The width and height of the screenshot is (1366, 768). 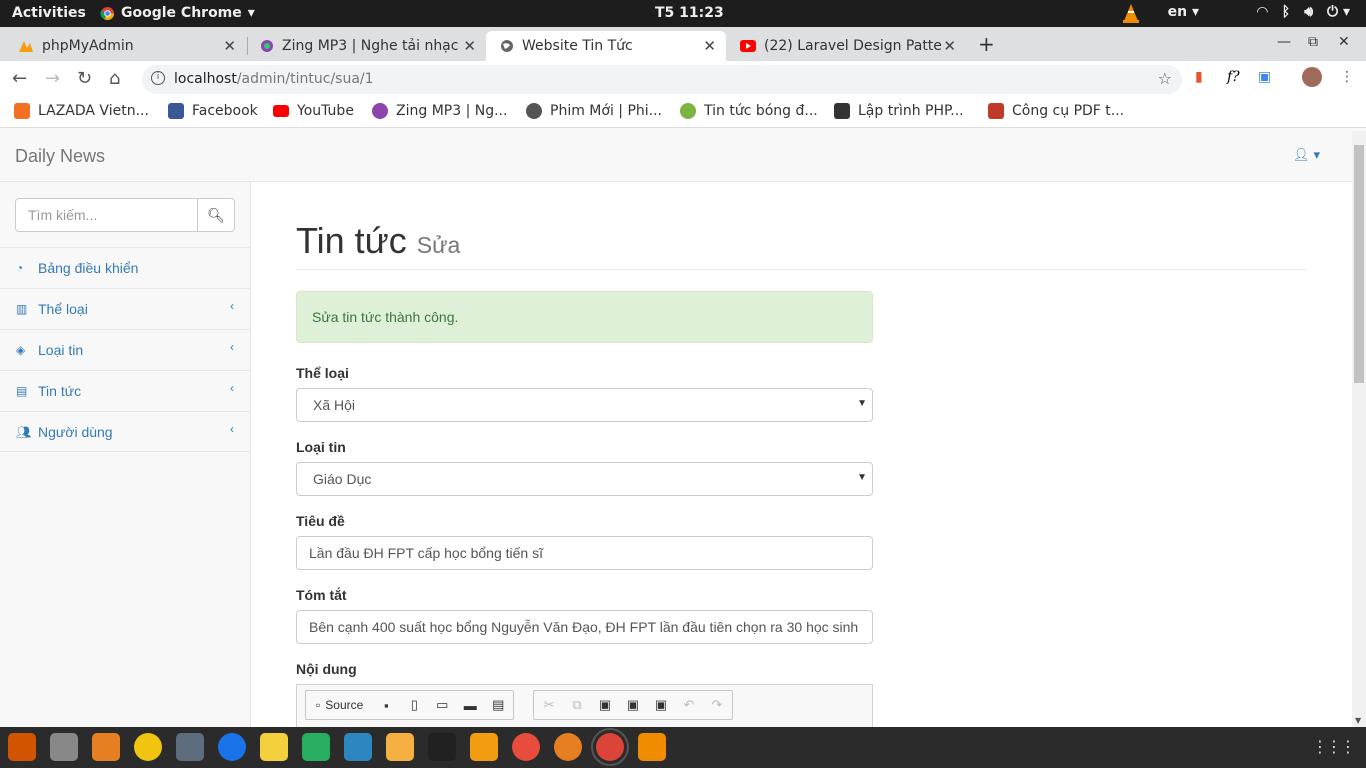 What do you see at coordinates (267, 46) in the screenshot?
I see `zing-icon` at bounding box center [267, 46].